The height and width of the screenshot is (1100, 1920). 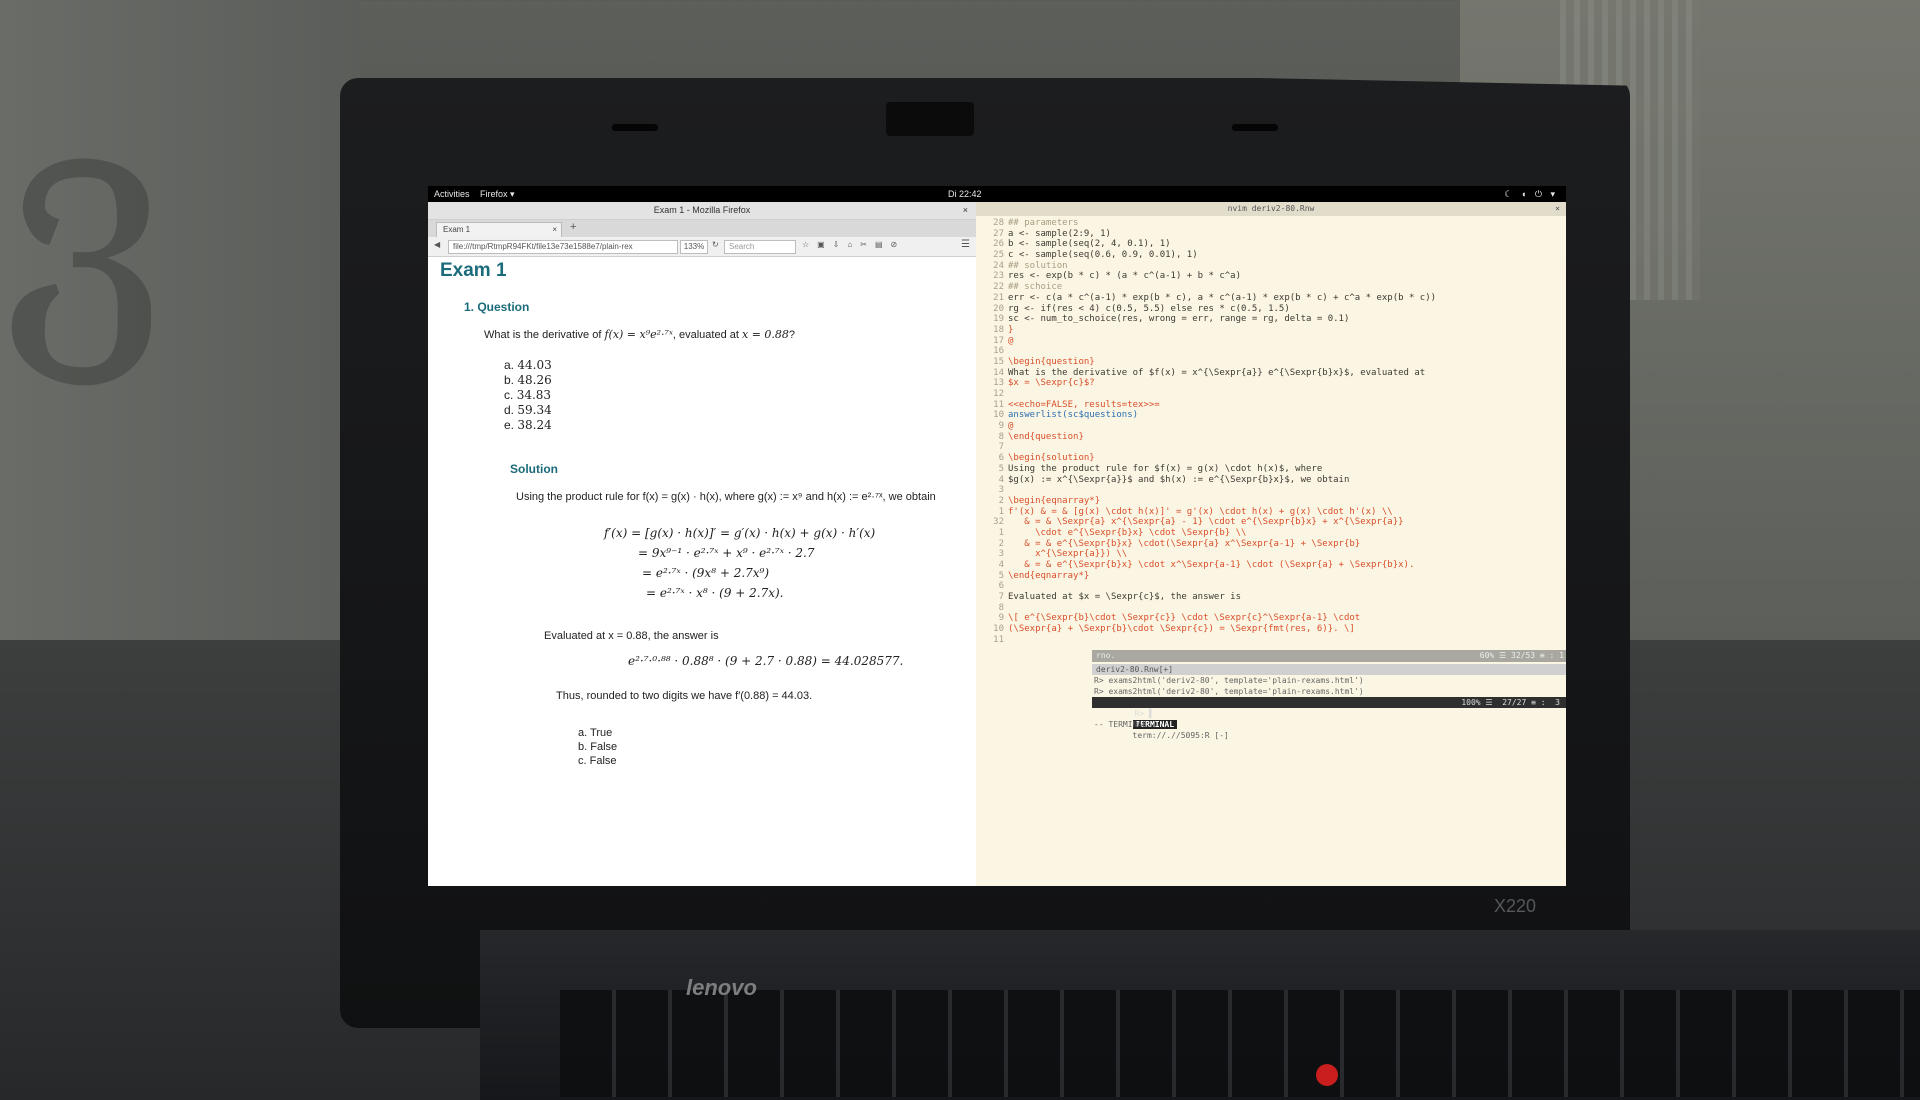 What do you see at coordinates (497, 307) in the screenshot?
I see `question-heading: 1. Question` at bounding box center [497, 307].